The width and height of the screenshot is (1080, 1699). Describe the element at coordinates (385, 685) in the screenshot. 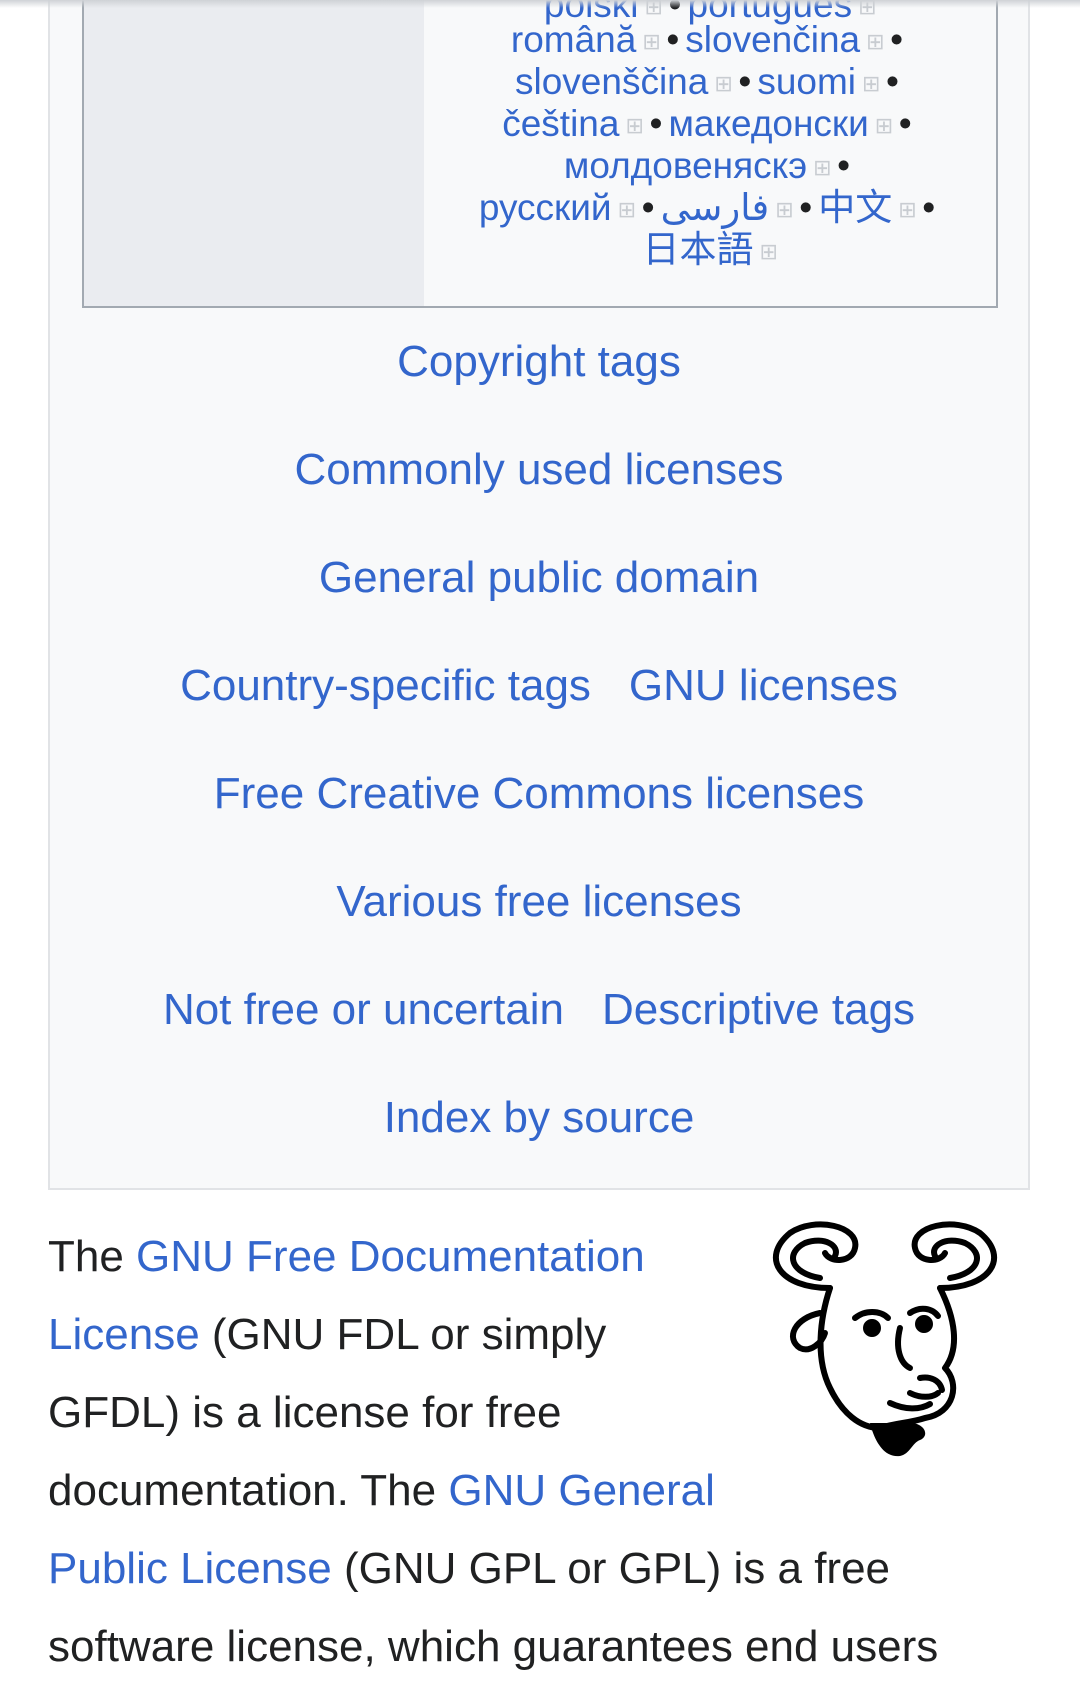

I see `country-specific-tags-link: Country-specific tags` at that location.